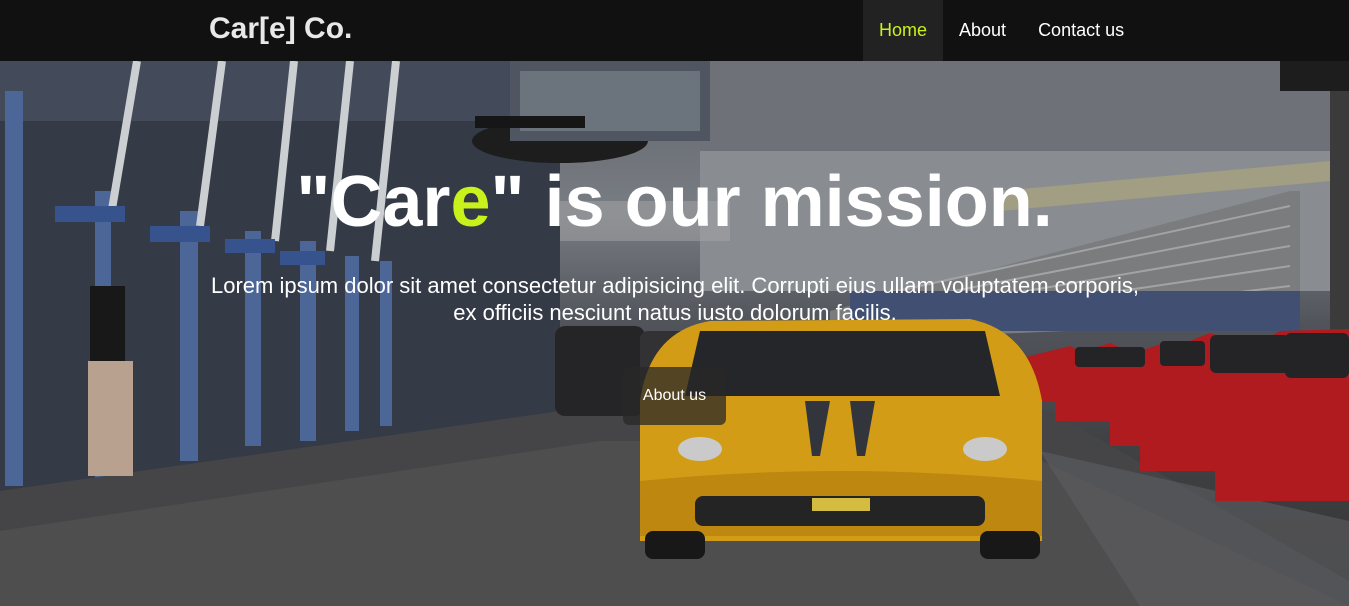 This screenshot has height=606, width=1349. Describe the element at coordinates (982, 30) in the screenshot. I see `nav-link-about: About` at that location.